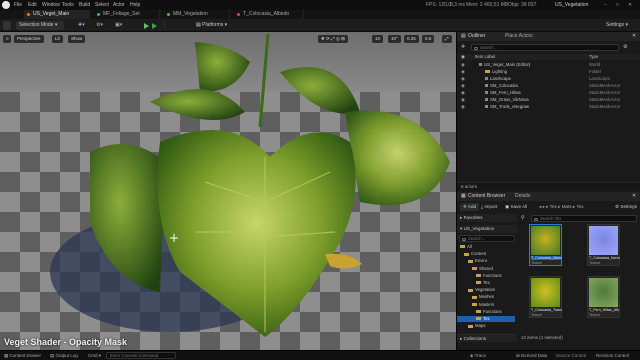  What do you see at coordinates (197, 14) in the screenshot?
I see `tab-material: MM_Vegetation` at bounding box center [197, 14].